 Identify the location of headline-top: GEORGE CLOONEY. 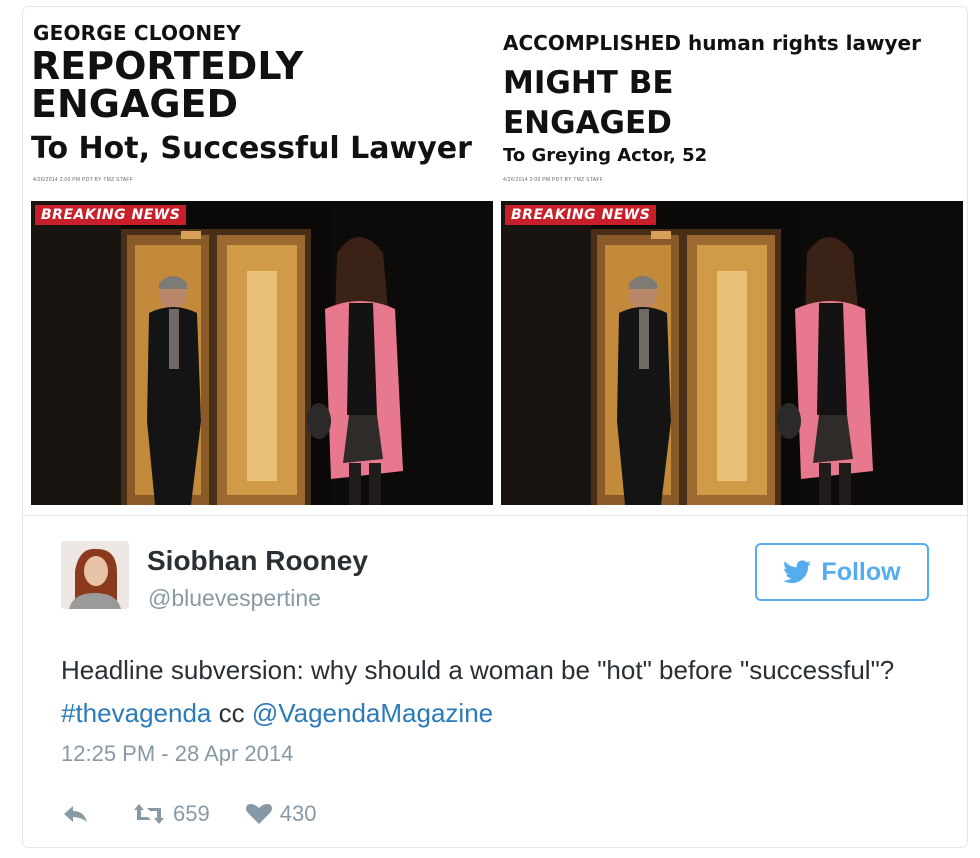
(137, 33).